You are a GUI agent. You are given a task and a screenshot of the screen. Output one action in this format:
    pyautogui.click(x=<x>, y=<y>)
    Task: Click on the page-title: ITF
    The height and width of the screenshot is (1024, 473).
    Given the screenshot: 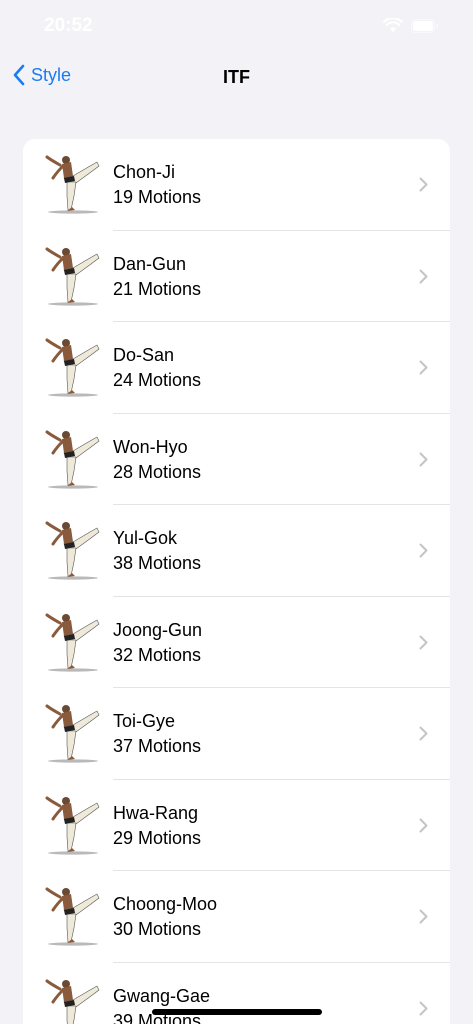 What is the action you would take?
    pyautogui.click(x=236, y=77)
    